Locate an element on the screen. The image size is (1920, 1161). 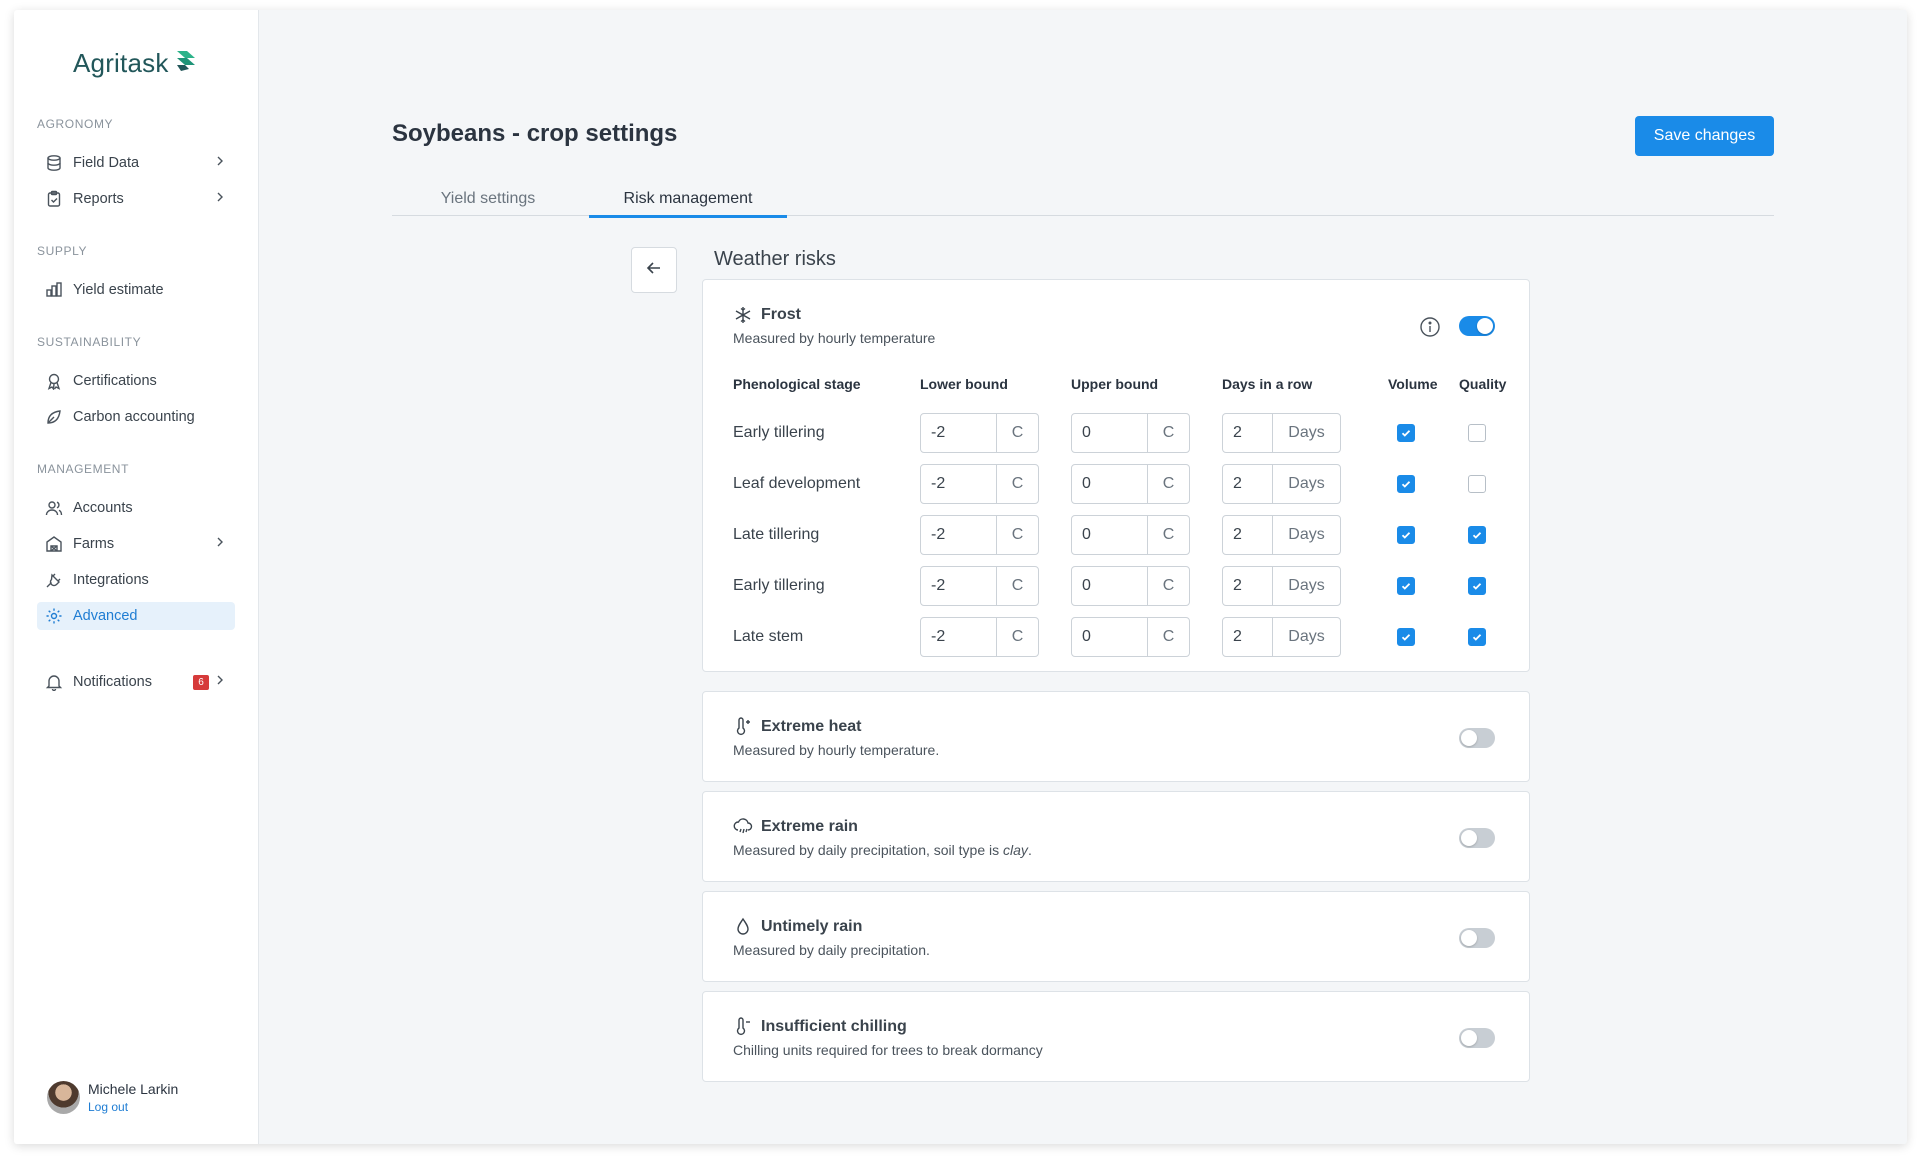
risk-subtitle: Measured by hourly temperature. is located at coordinates (836, 750).